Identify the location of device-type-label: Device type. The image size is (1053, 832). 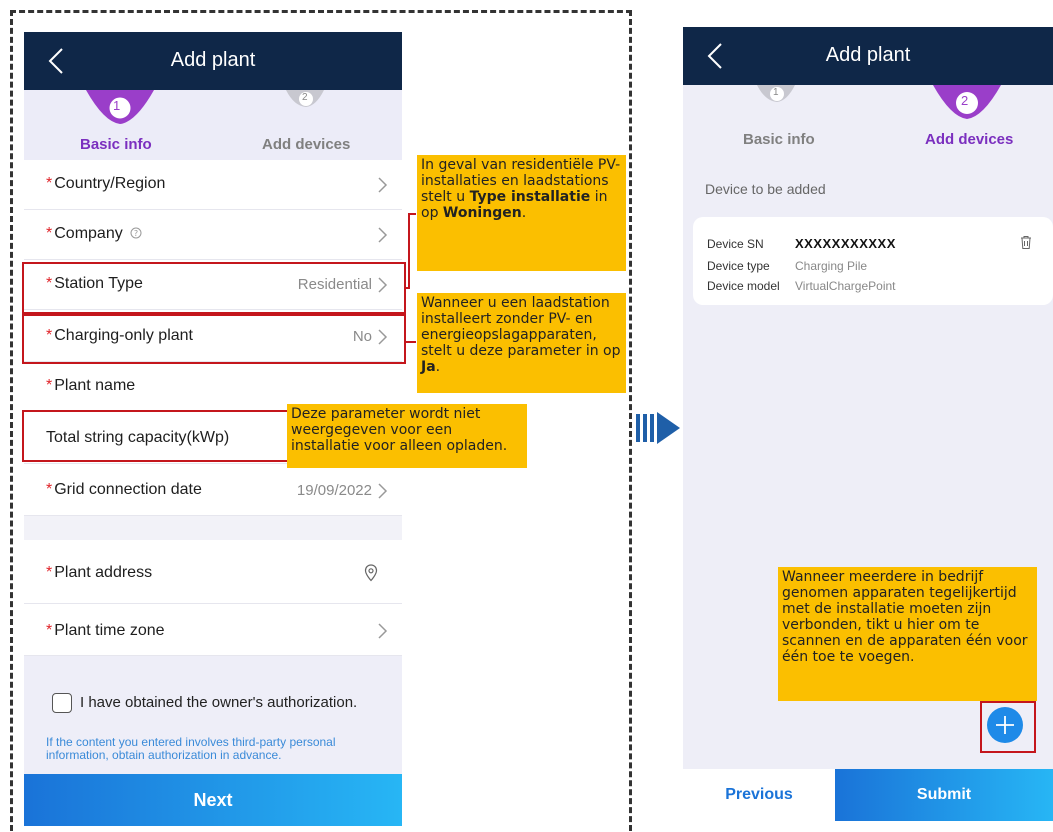
(738, 266).